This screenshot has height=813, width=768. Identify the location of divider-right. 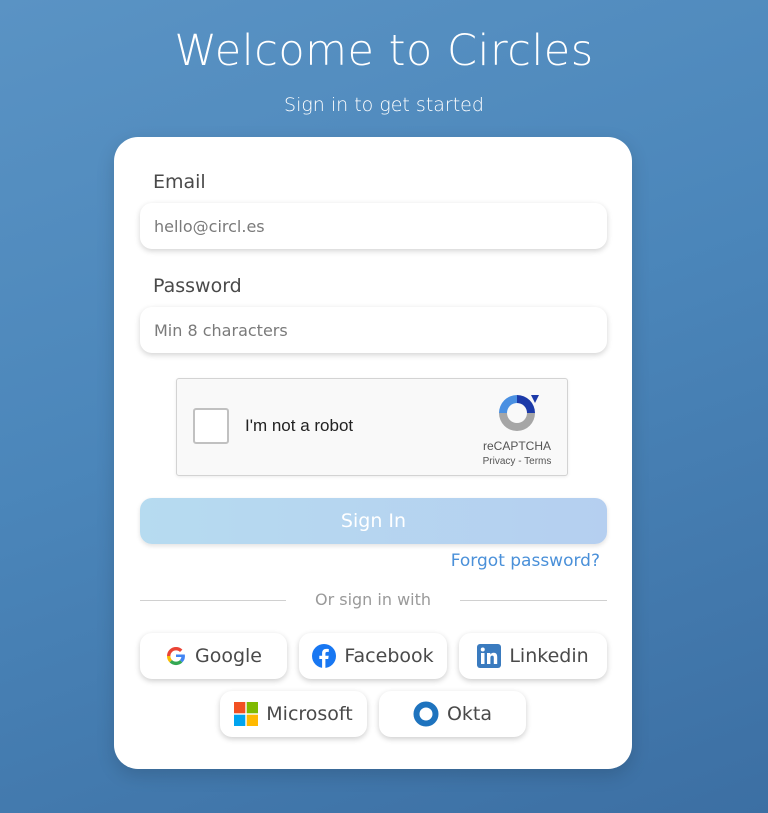
(533, 600).